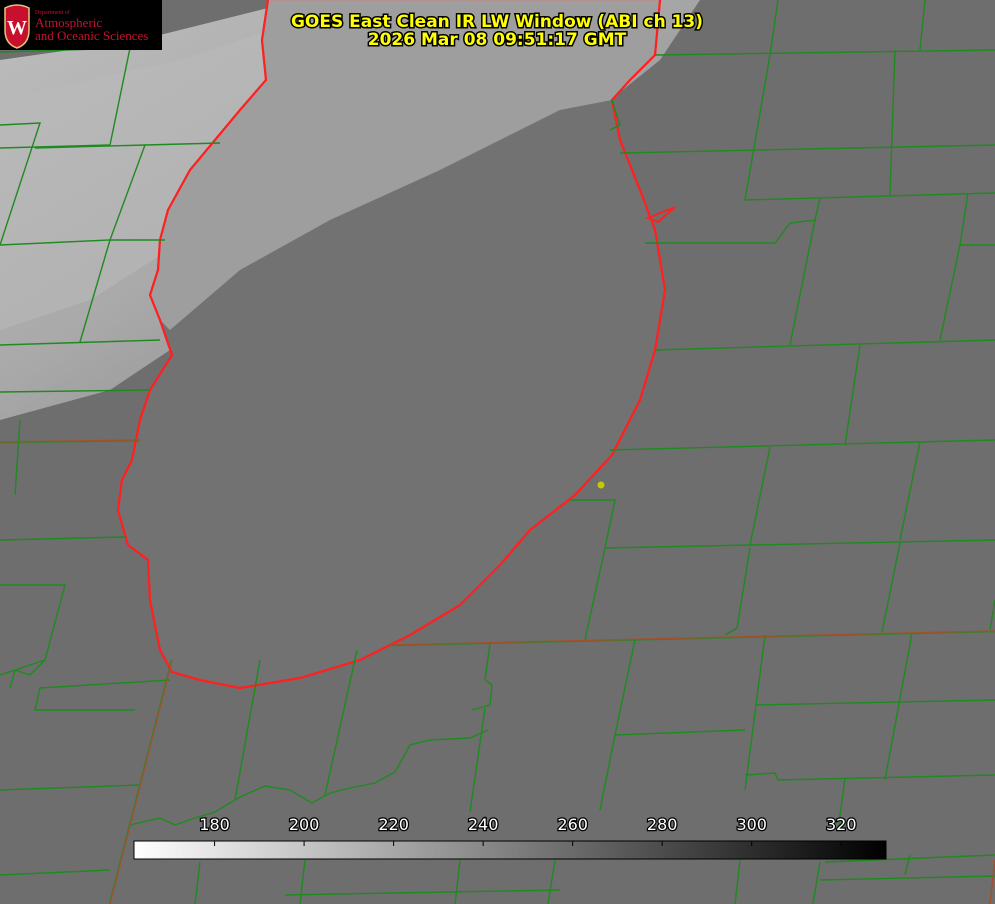  Describe the element at coordinates (304, 824) in the screenshot. I see `colorbar-tick-label: 200` at that location.